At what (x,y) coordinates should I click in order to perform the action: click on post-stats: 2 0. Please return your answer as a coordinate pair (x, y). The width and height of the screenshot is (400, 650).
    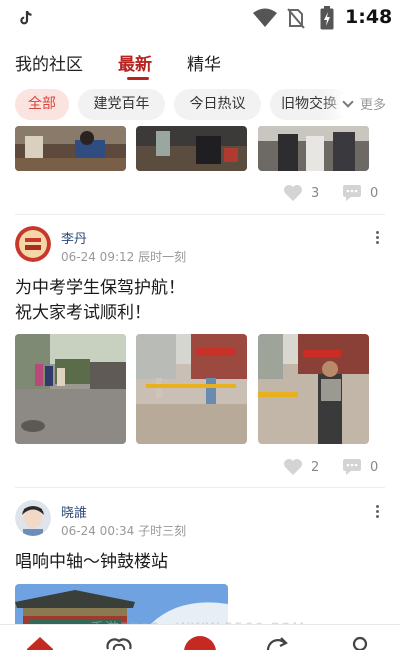
    Looking at the image, I should click on (335, 469).